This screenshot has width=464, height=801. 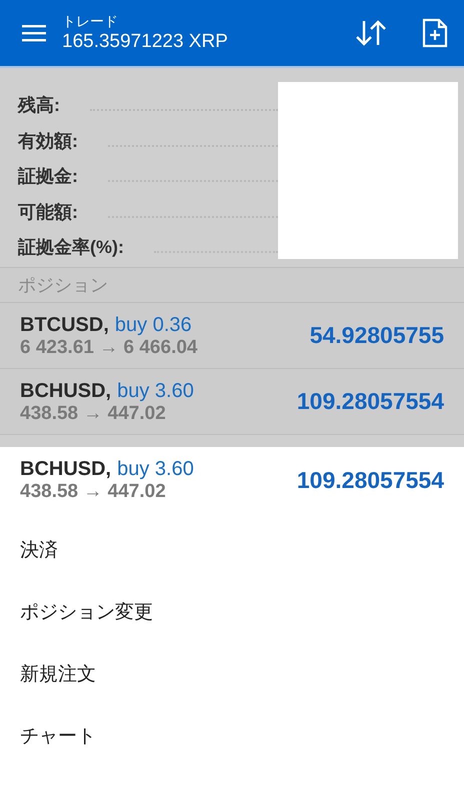 I want to click on position-symbol: BTCUSD,, so click(x=64, y=325).